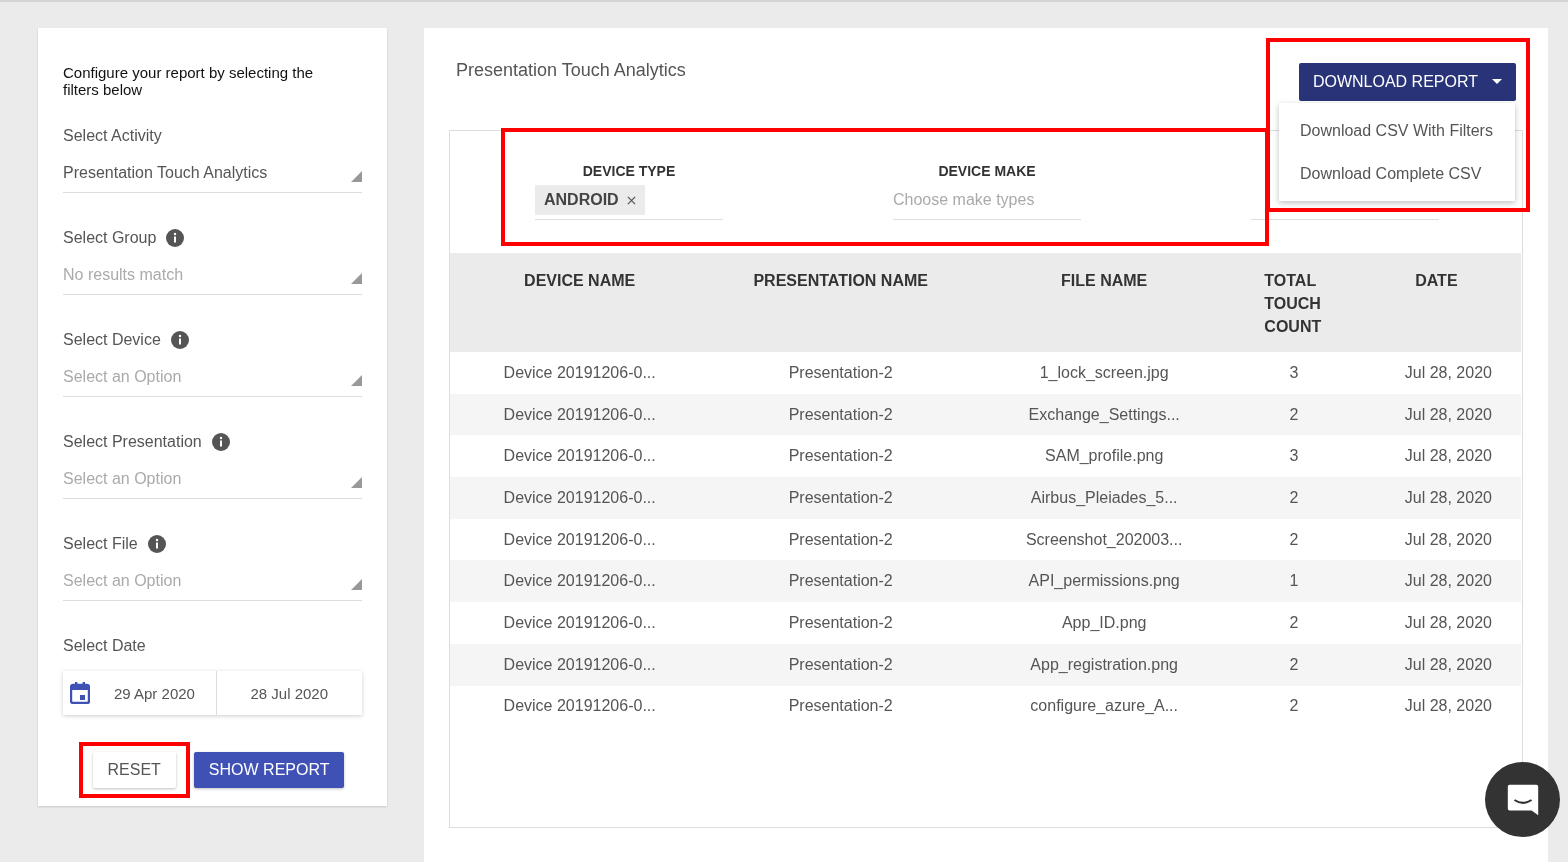 This screenshot has height=862, width=1568. I want to click on table-cell: App_ID.png, so click(1104, 622).